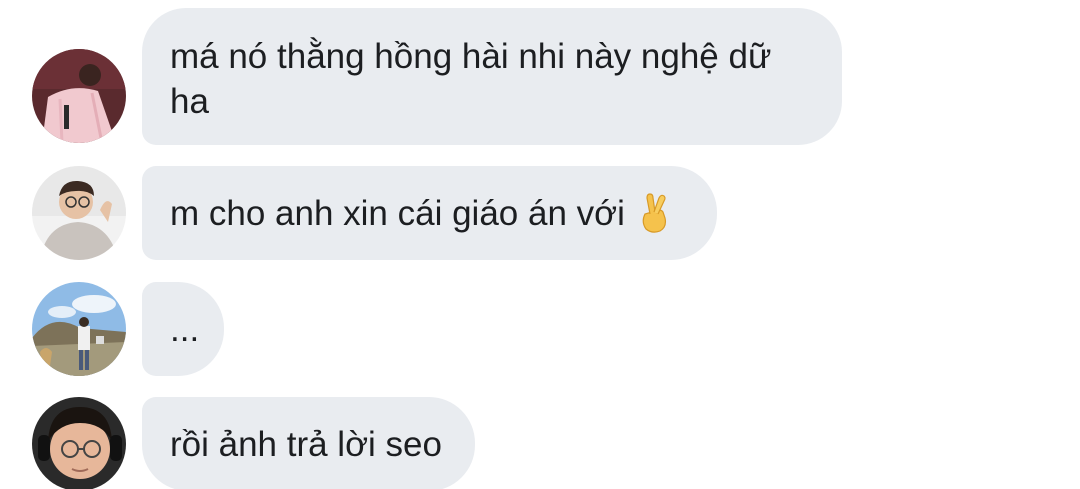  I want to click on message-text: m cho anh xin cái giáo án với, so click(397, 213).